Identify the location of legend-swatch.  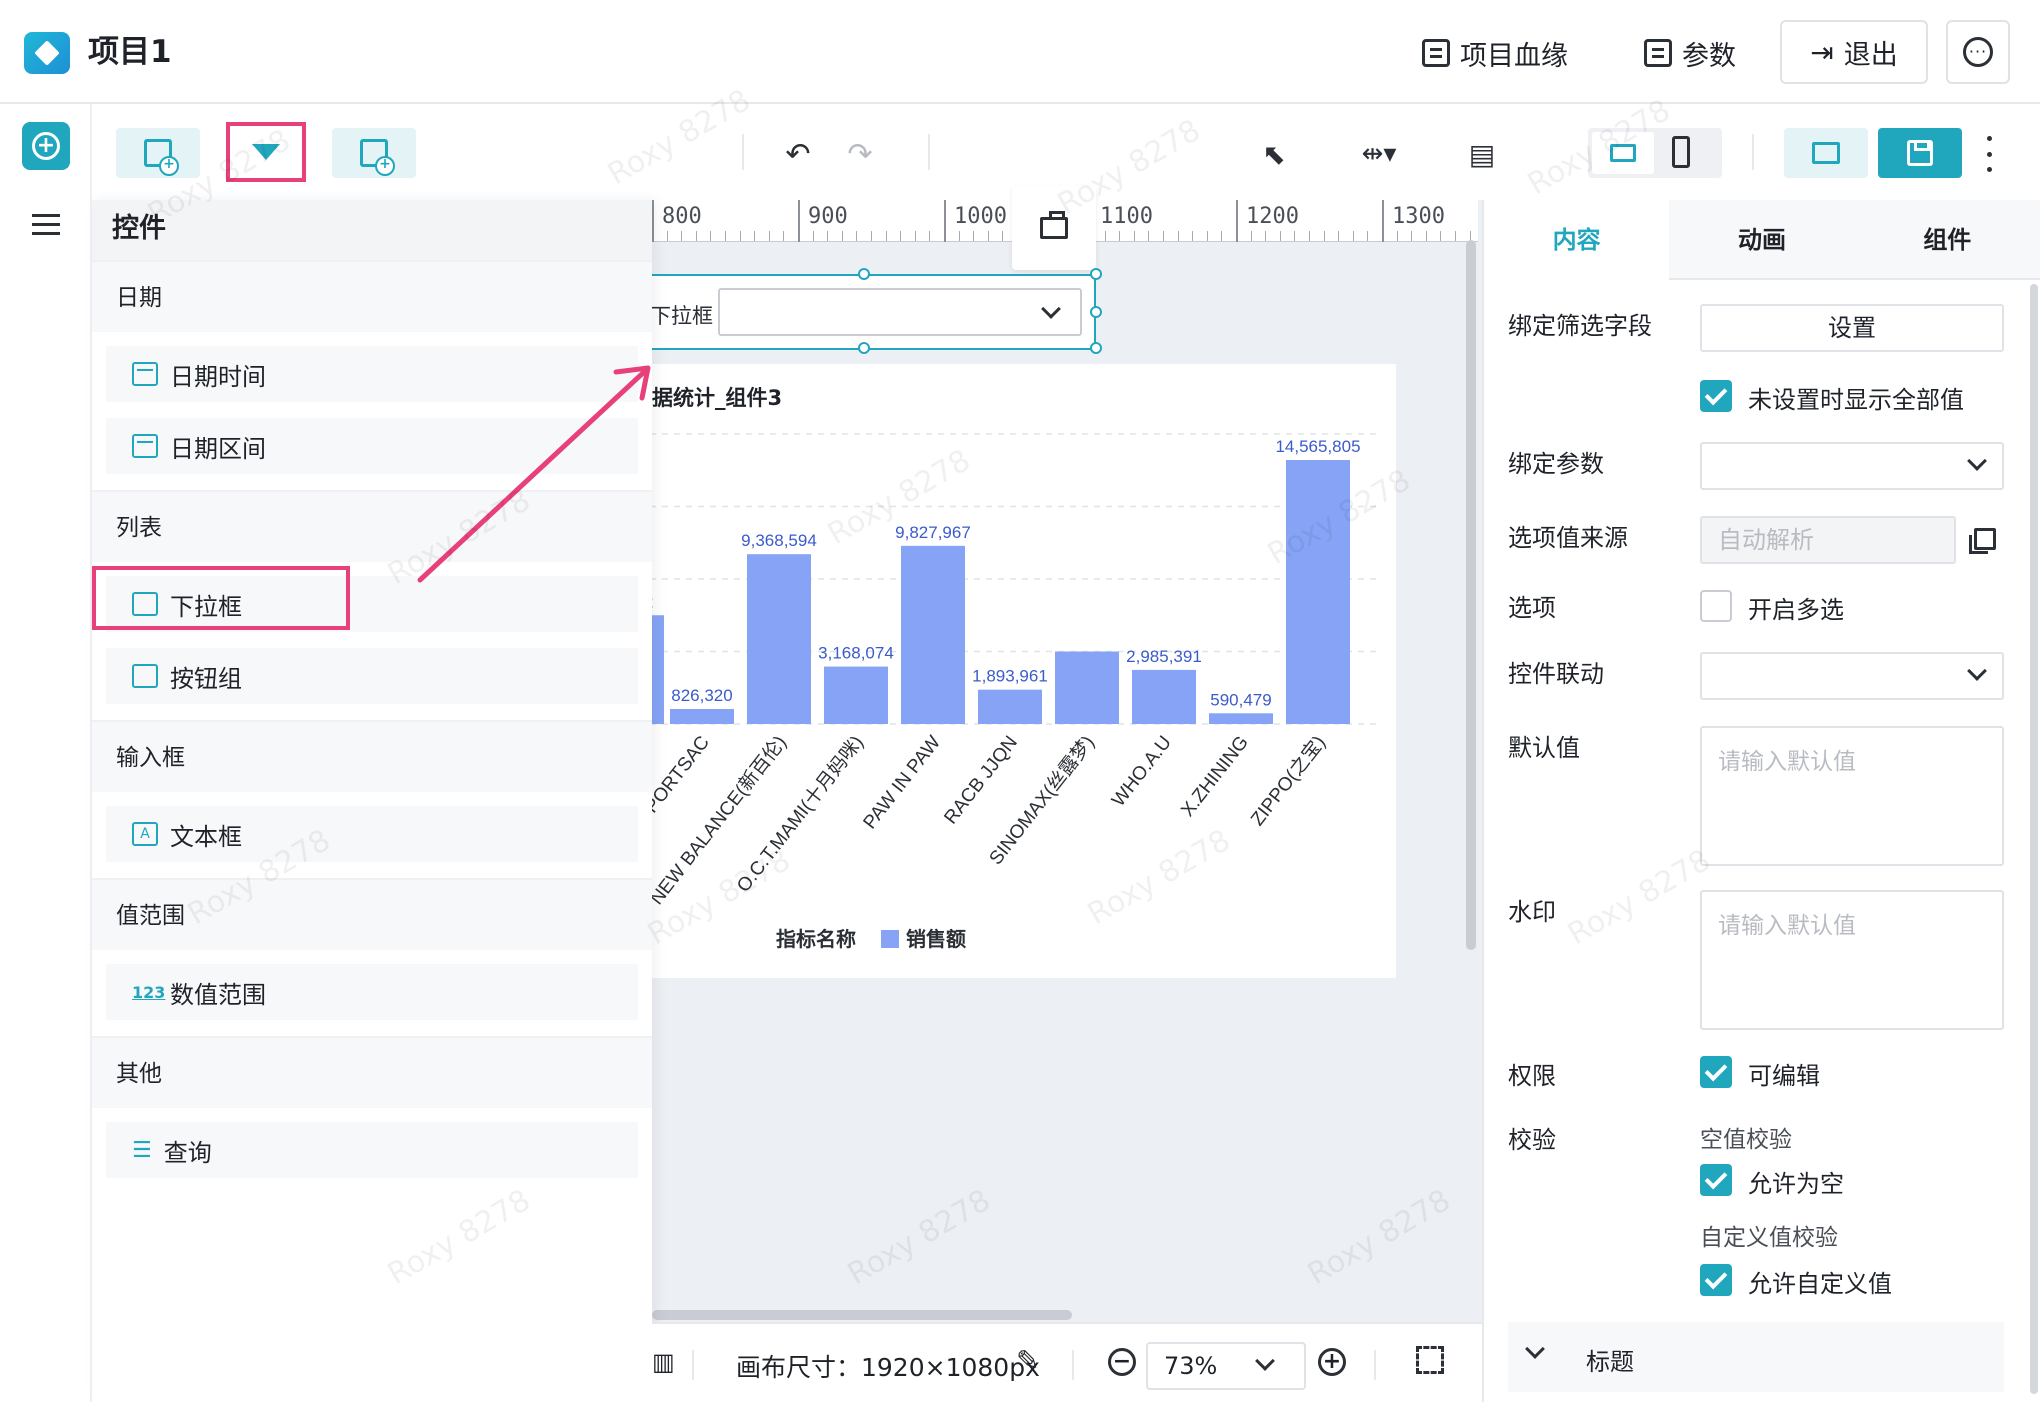
(890, 939).